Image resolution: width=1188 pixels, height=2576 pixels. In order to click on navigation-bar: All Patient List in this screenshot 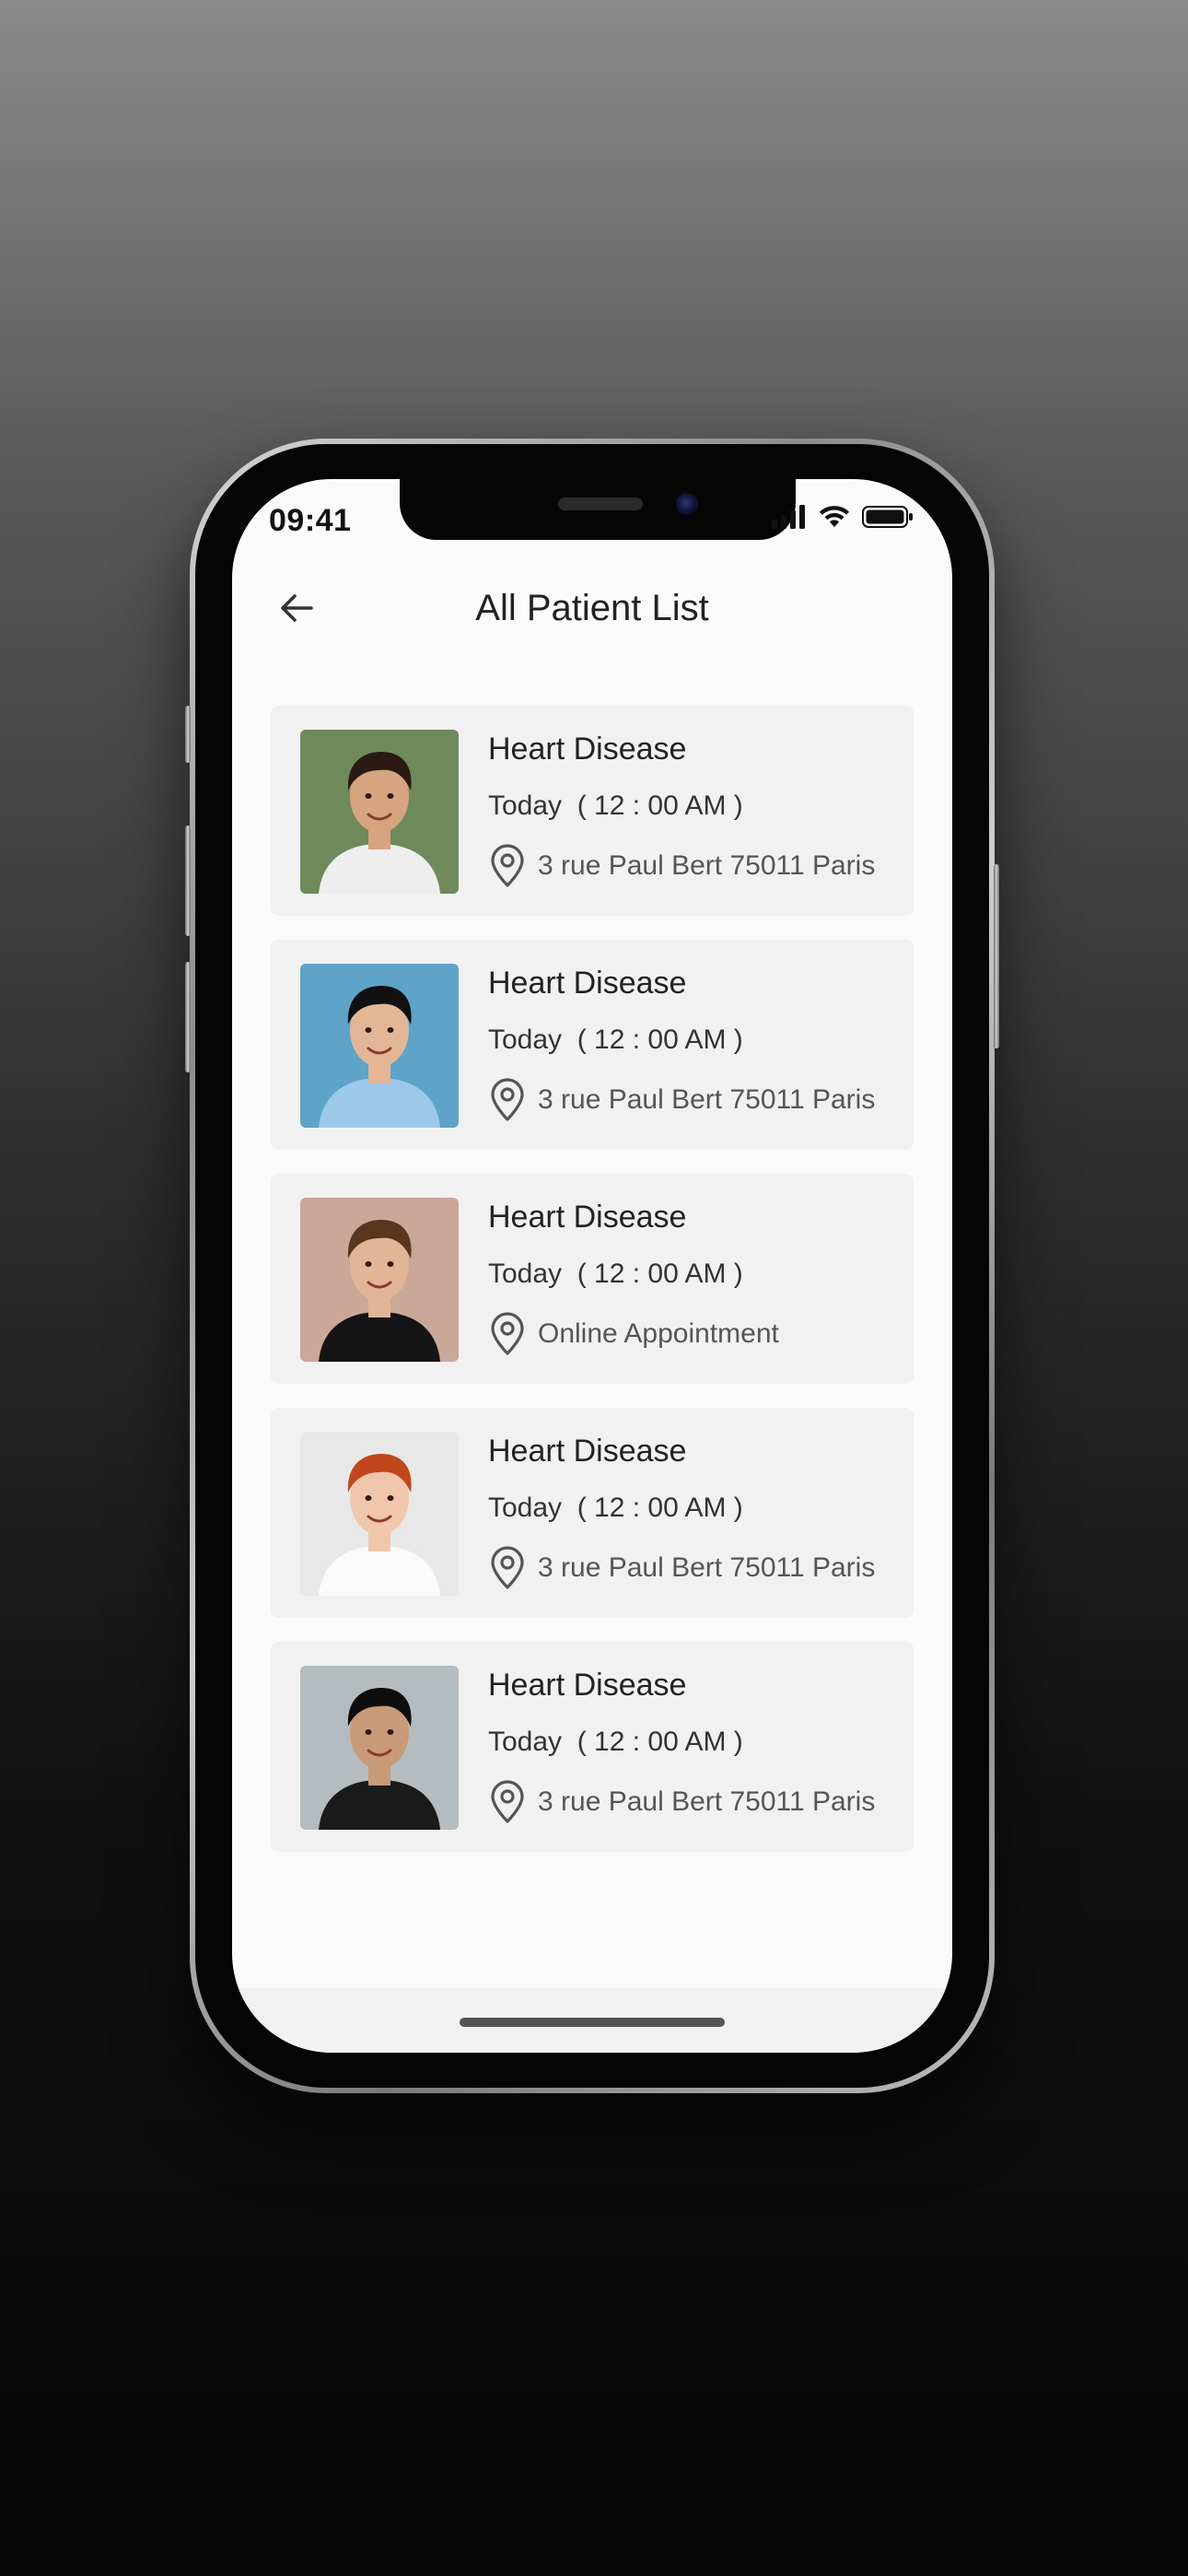, I will do `click(592, 608)`.